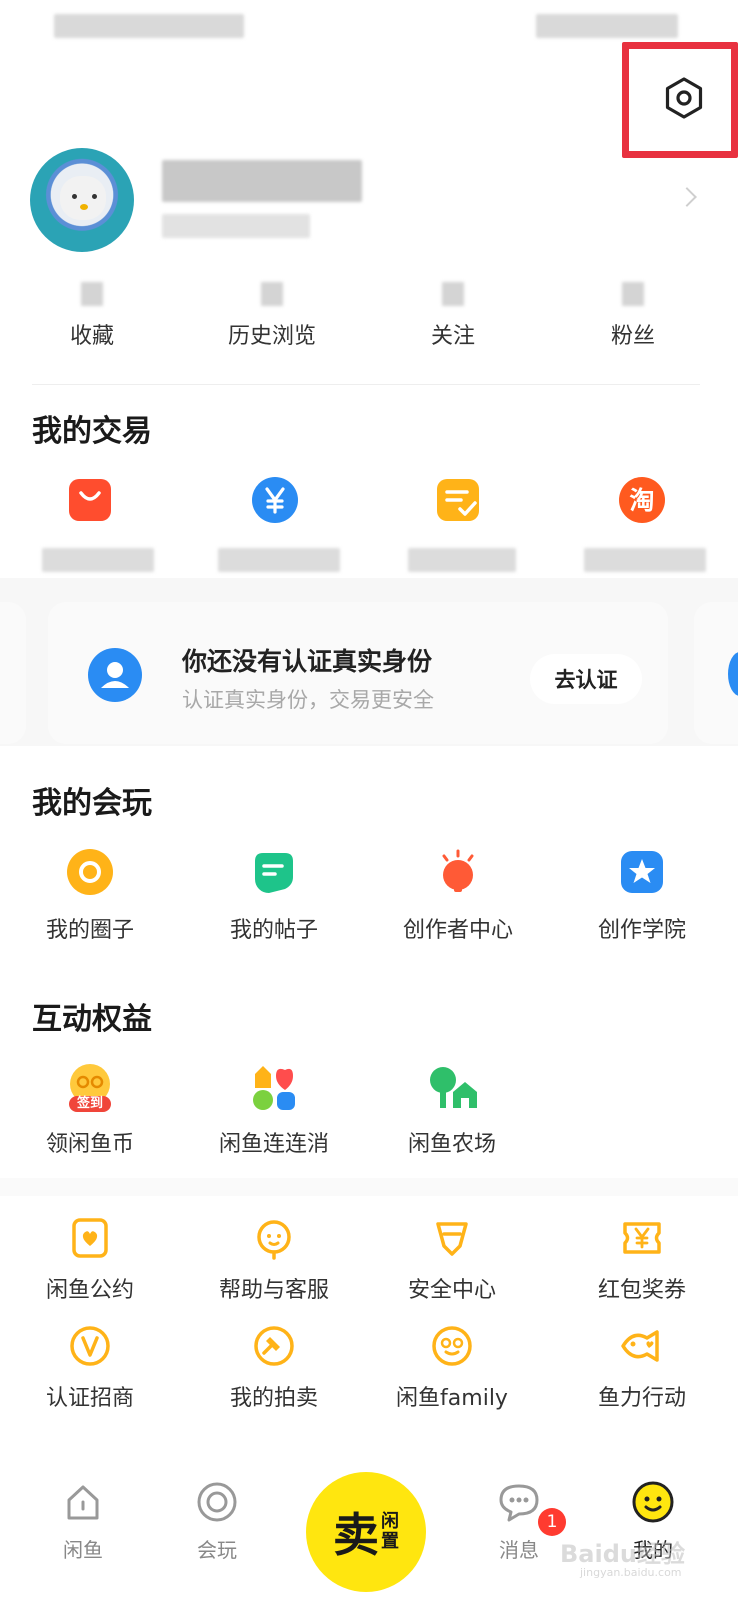  Describe the element at coordinates (84, 207) in the screenshot. I see `avatar-nose` at that location.